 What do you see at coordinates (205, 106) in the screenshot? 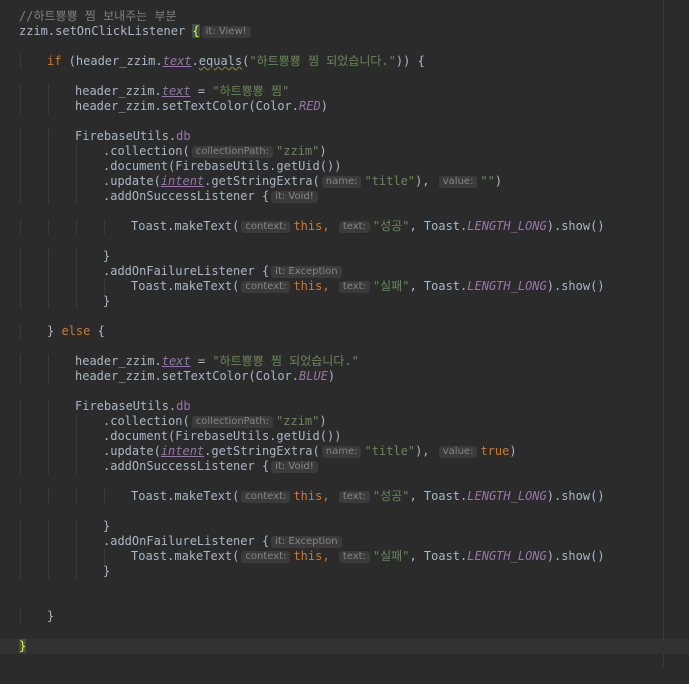
I see `method-name: setTextColor` at bounding box center [205, 106].